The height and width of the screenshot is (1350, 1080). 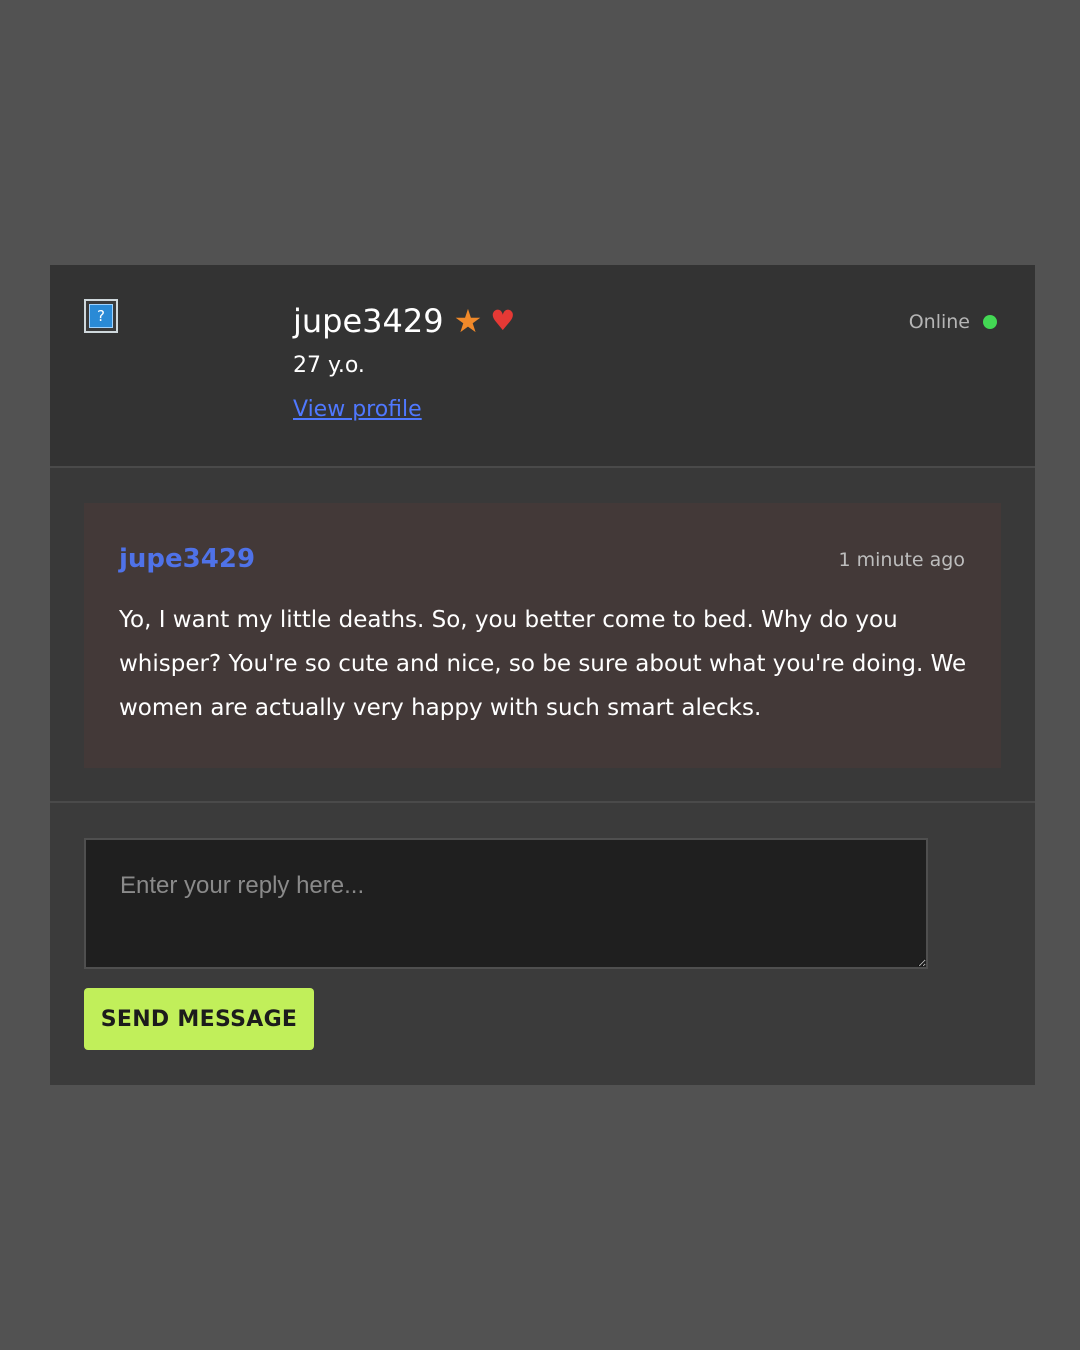 What do you see at coordinates (357, 410) in the screenshot?
I see `view-profile-link: View profile` at bounding box center [357, 410].